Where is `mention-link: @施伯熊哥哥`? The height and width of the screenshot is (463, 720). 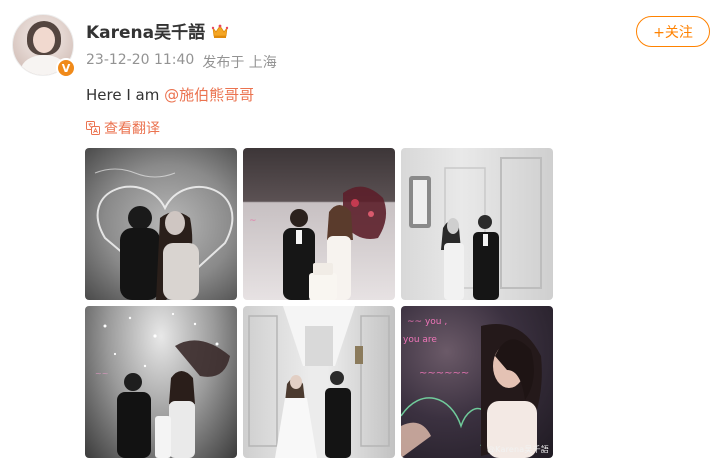 mention-link: @施伯熊哥哥 is located at coordinates (209, 95).